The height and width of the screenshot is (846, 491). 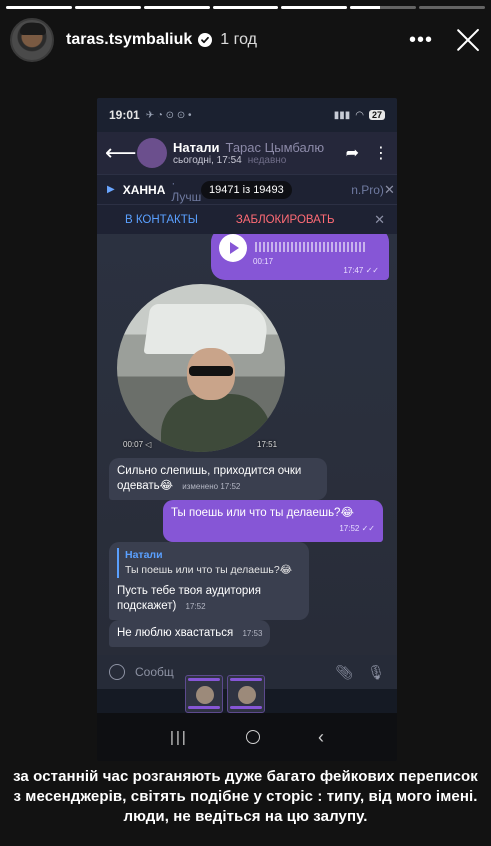 What do you see at coordinates (175, 633) in the screenshot?
I see `message-text: Не люблю хвастаться` at bounding box center [175, 633].